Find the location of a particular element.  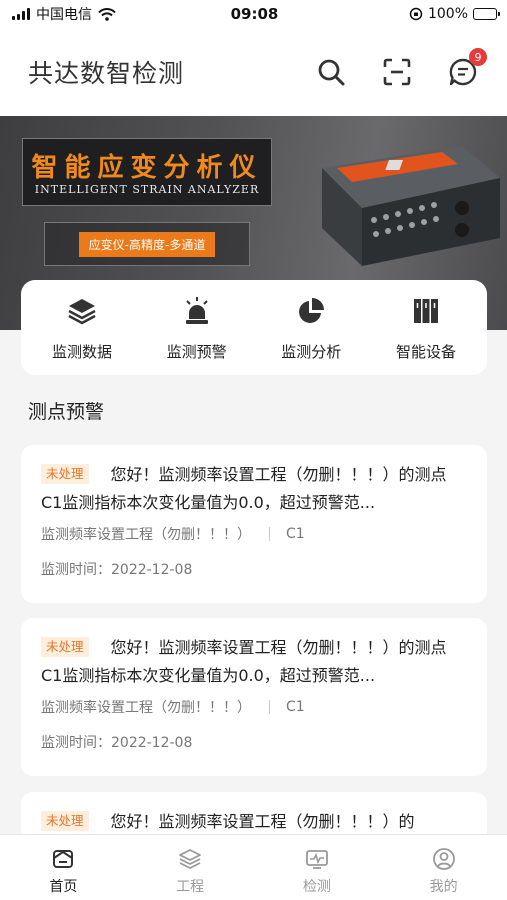

quick-nav-monitoring-data: 监测数据 is located at coordinates (82, 334).